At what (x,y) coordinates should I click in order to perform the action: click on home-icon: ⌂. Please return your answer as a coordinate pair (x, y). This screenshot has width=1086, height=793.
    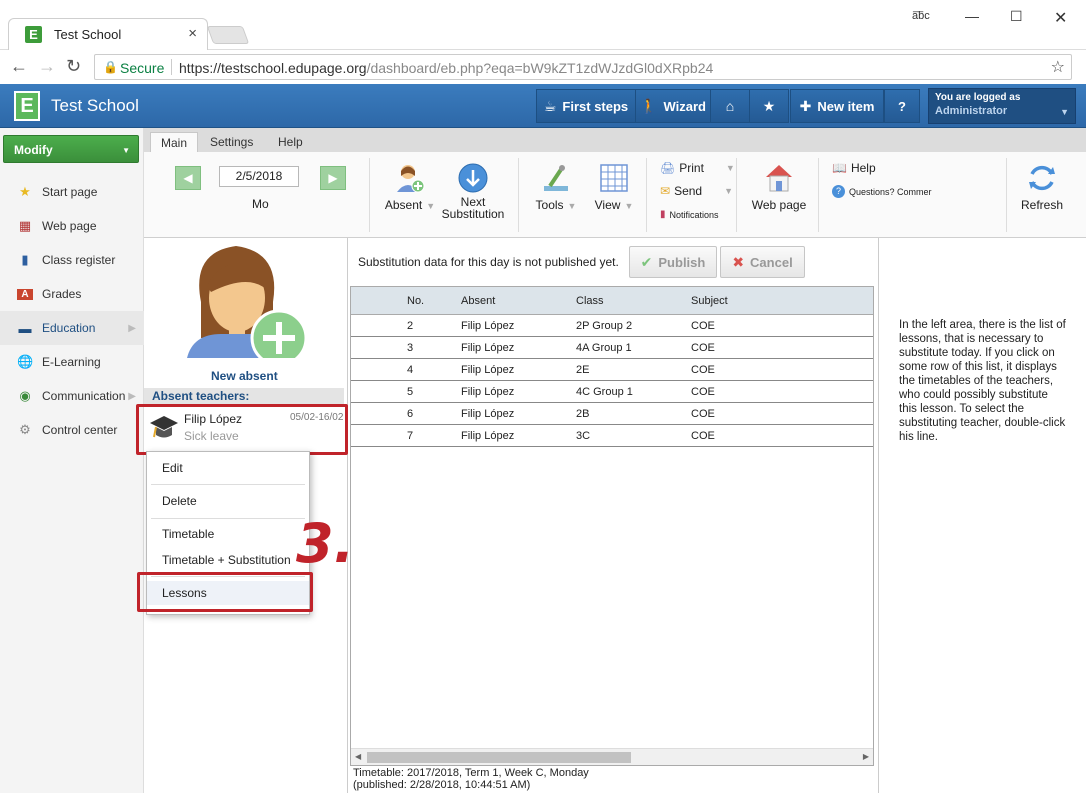
    Looking at the image, I should click on (730, 106).